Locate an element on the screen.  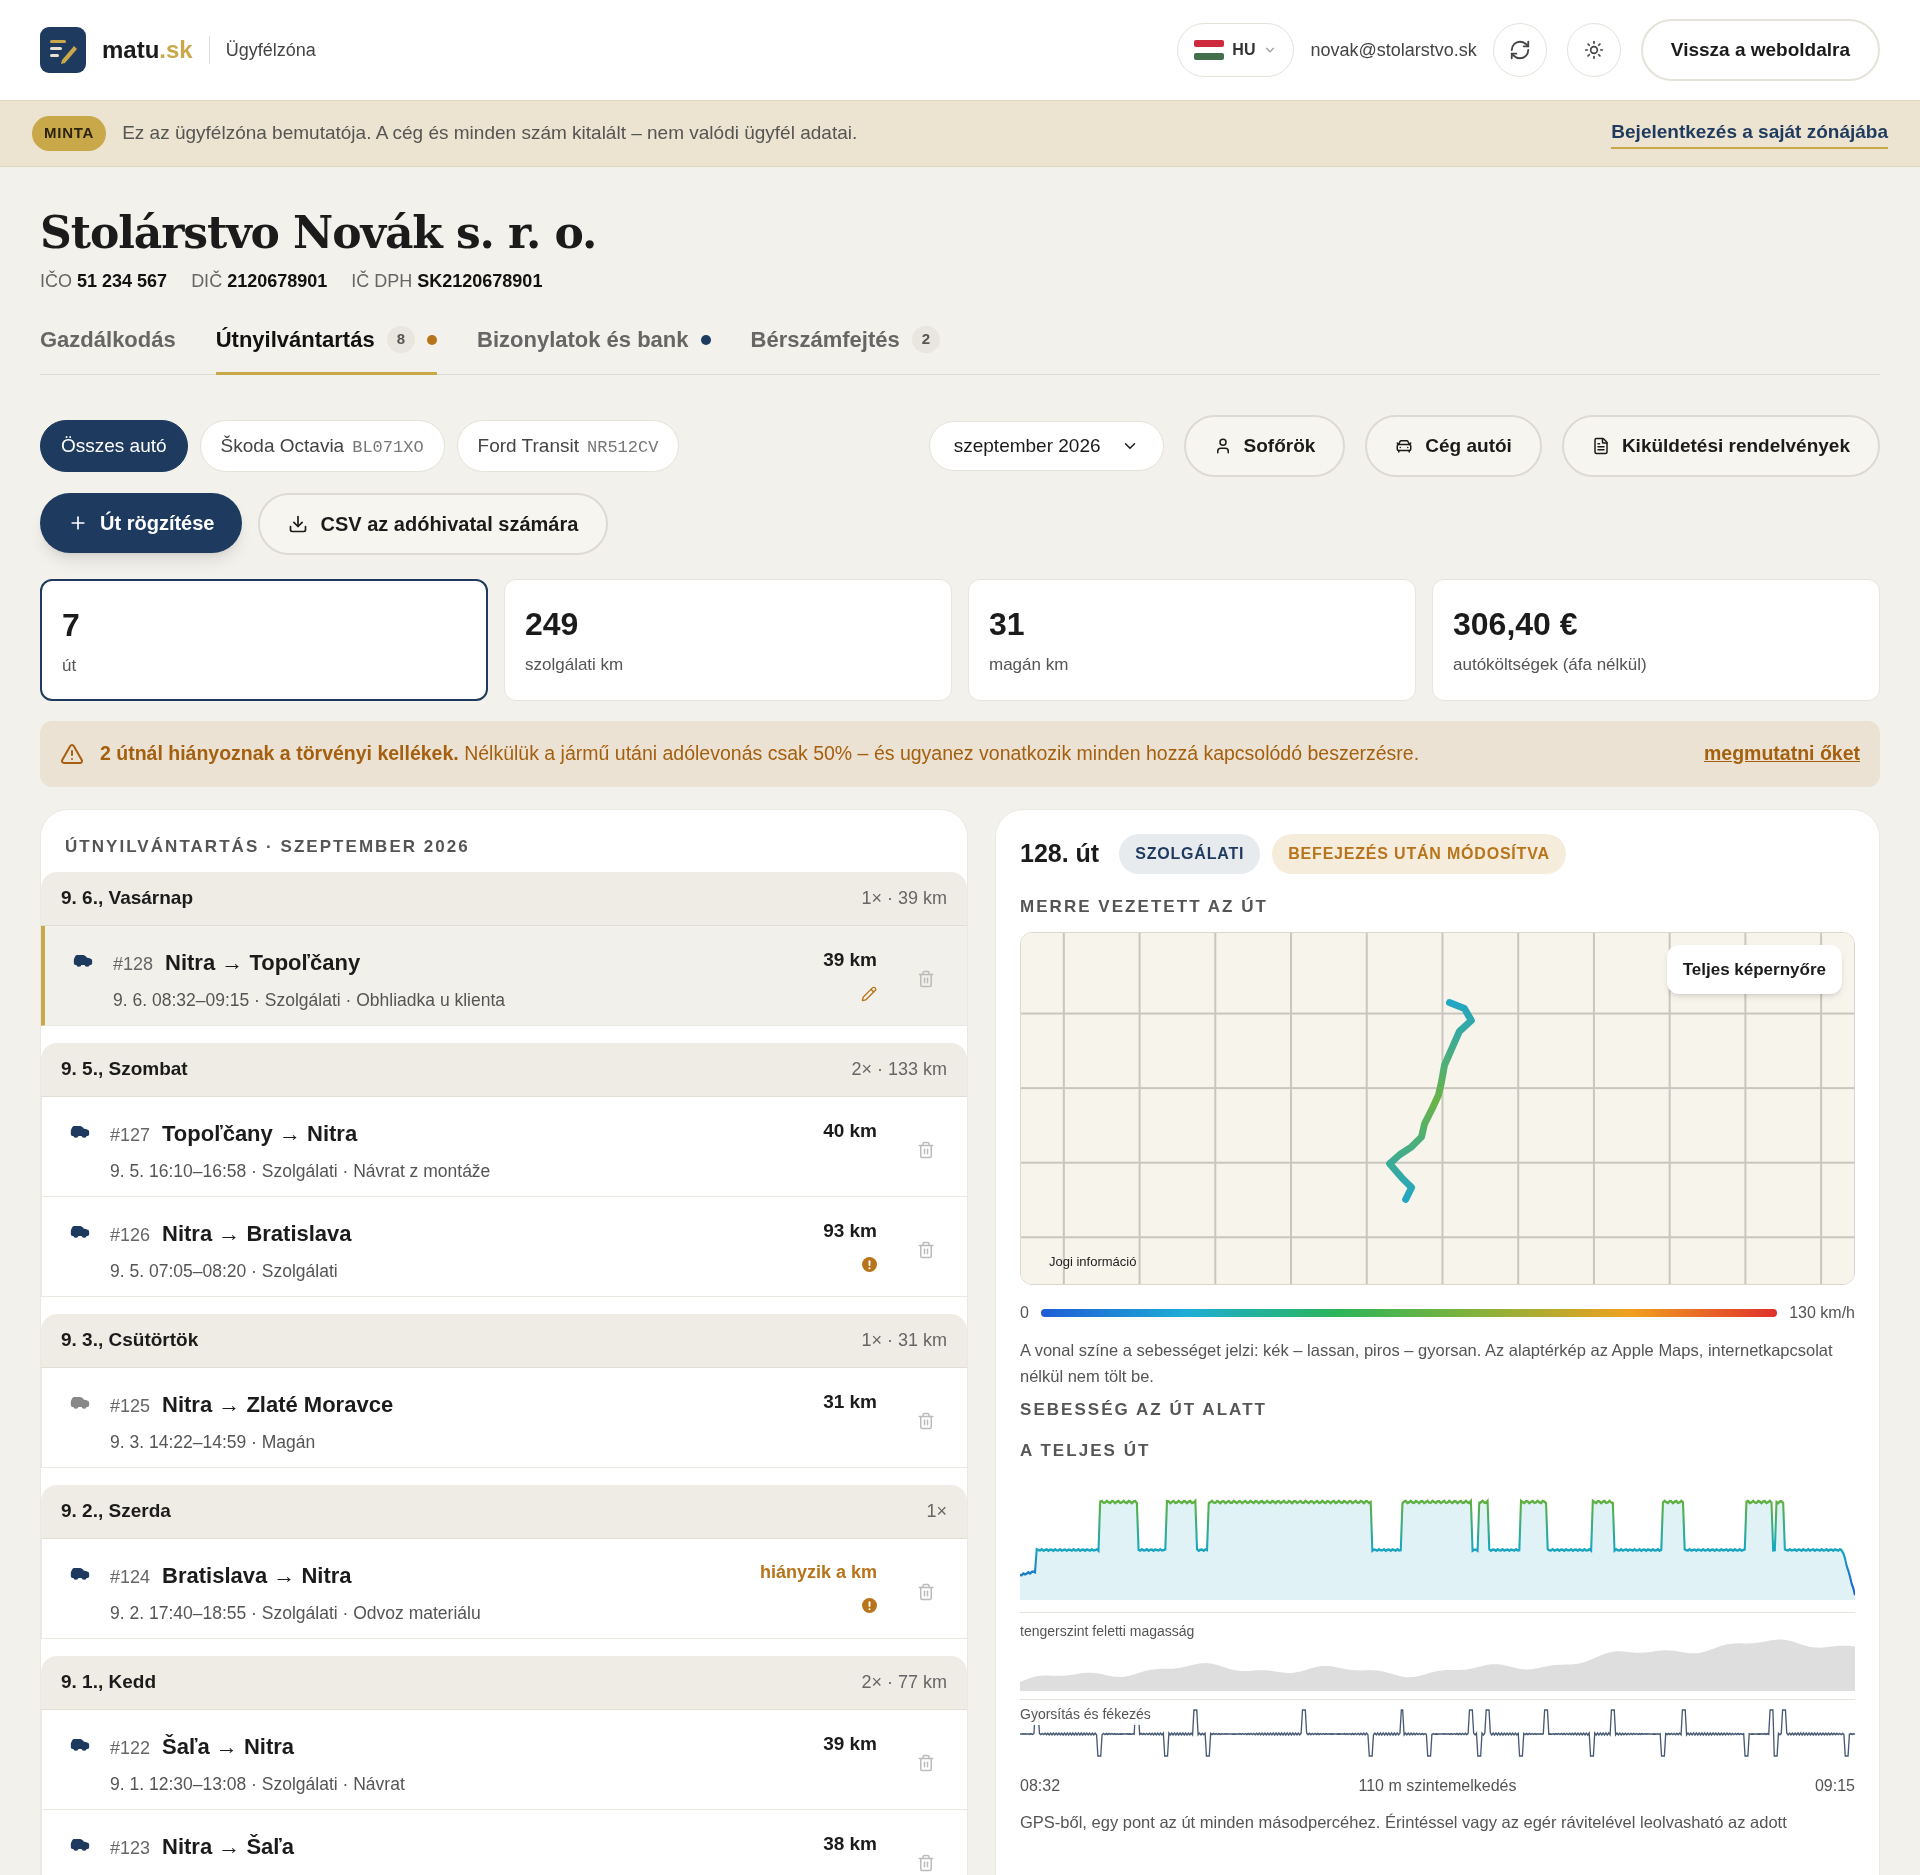
trip-number: #128 is located at coordinates (133, 964).